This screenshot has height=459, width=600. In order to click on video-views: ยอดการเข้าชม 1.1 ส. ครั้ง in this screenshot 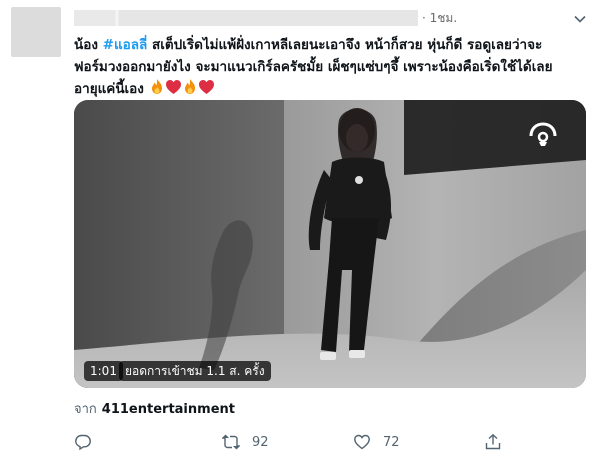, I will do `click(195, 371)`.